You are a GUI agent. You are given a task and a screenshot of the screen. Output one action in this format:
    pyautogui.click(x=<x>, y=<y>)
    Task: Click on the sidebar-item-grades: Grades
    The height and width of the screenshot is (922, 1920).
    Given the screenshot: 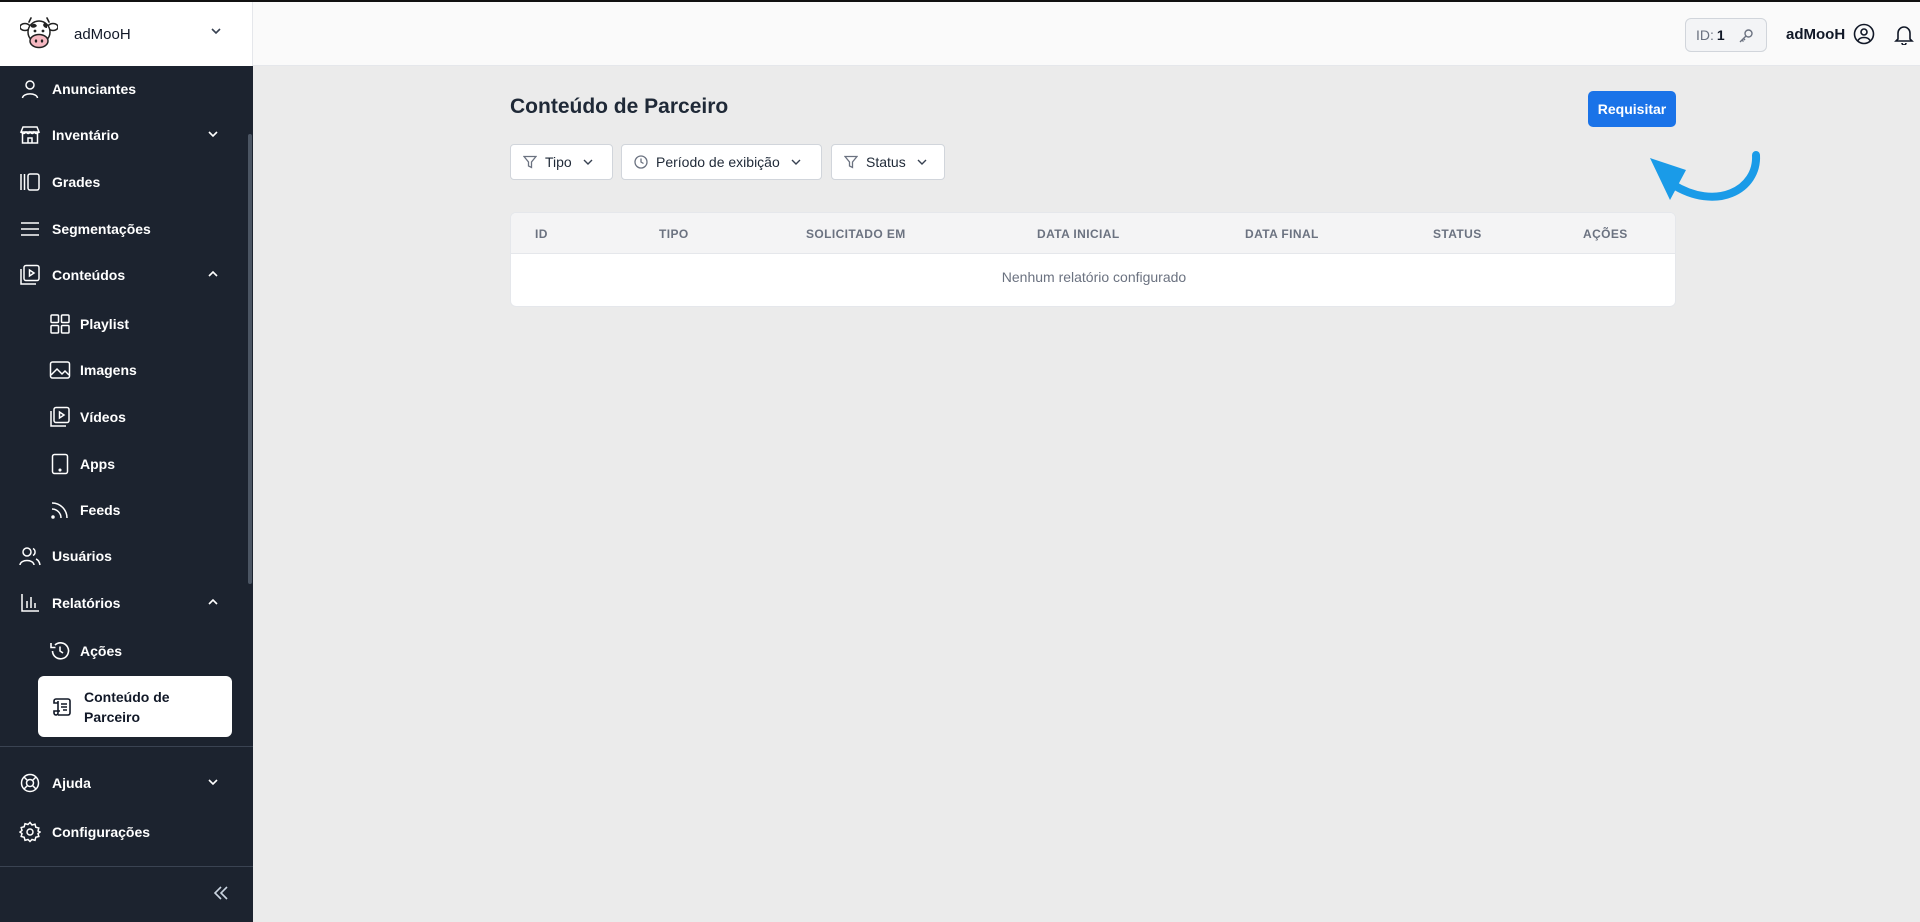 What is the action you would take?
    pyautogui.click(x=126, y=182)
    